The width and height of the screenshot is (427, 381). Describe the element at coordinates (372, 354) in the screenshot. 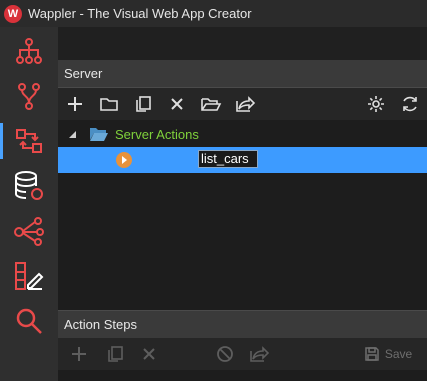

I see `save-icon` at that location.